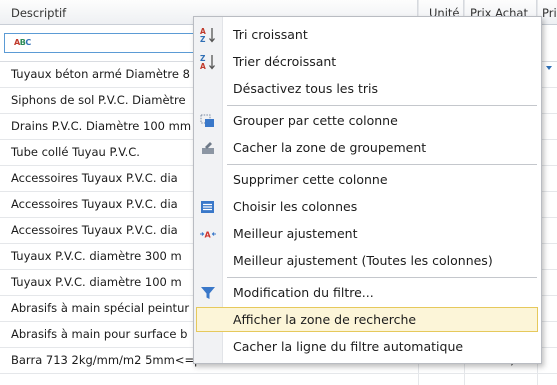 The image size is (557, 385). I want to click on menu-item-sort-ascending: A Z Tri croissant, so click(367, 34).